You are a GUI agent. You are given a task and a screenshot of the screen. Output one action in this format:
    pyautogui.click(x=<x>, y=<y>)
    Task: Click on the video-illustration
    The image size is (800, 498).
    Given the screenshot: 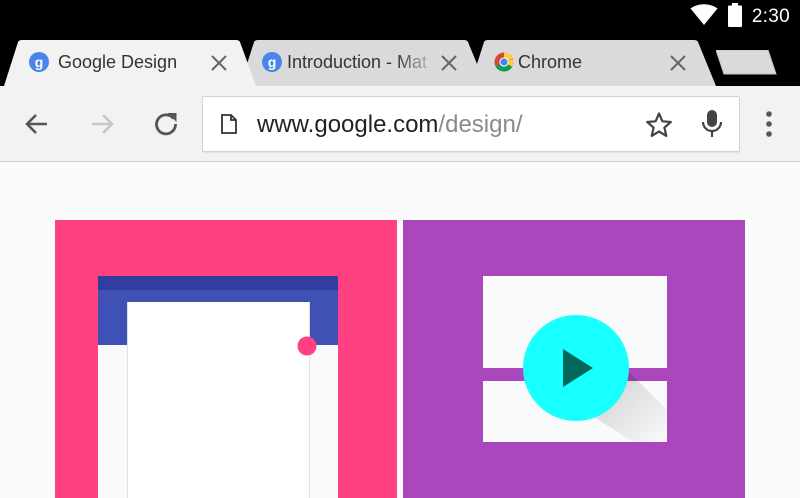 What is the action you would take?
    pyautogui.click(x=575, y=359)
    